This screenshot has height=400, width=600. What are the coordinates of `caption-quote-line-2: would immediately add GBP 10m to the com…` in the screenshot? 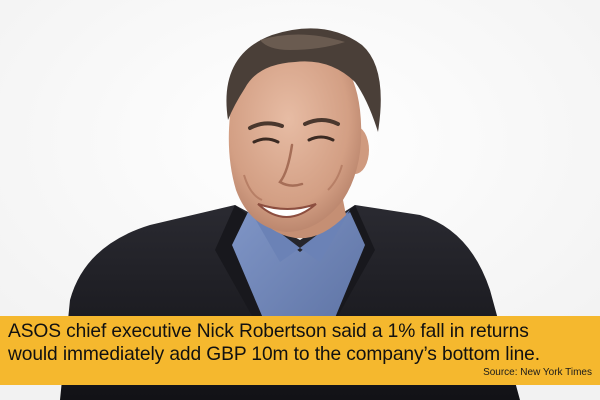 It's located at (274, 354).